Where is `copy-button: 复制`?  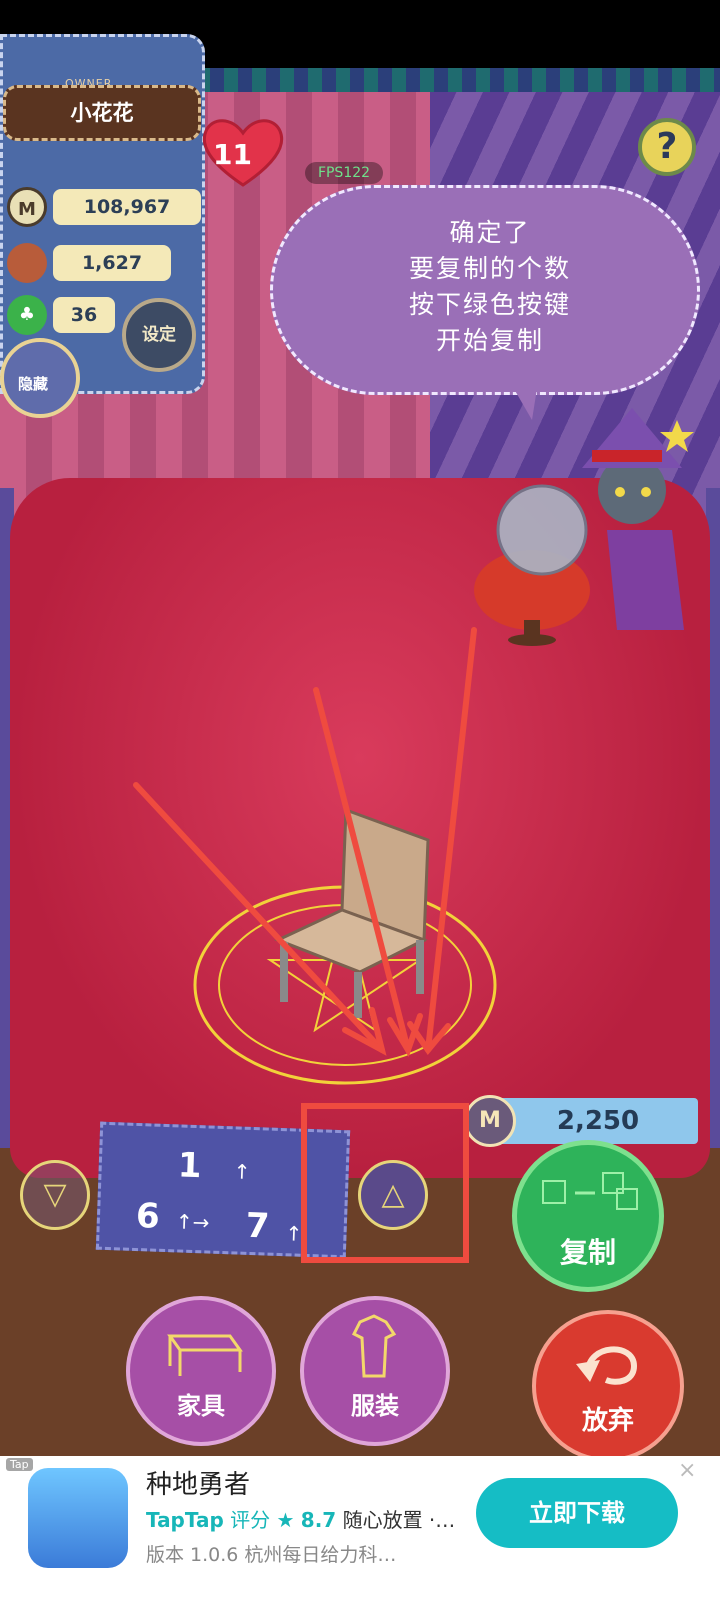 copy-button: 复制 is located at coordinates (588, 1216).